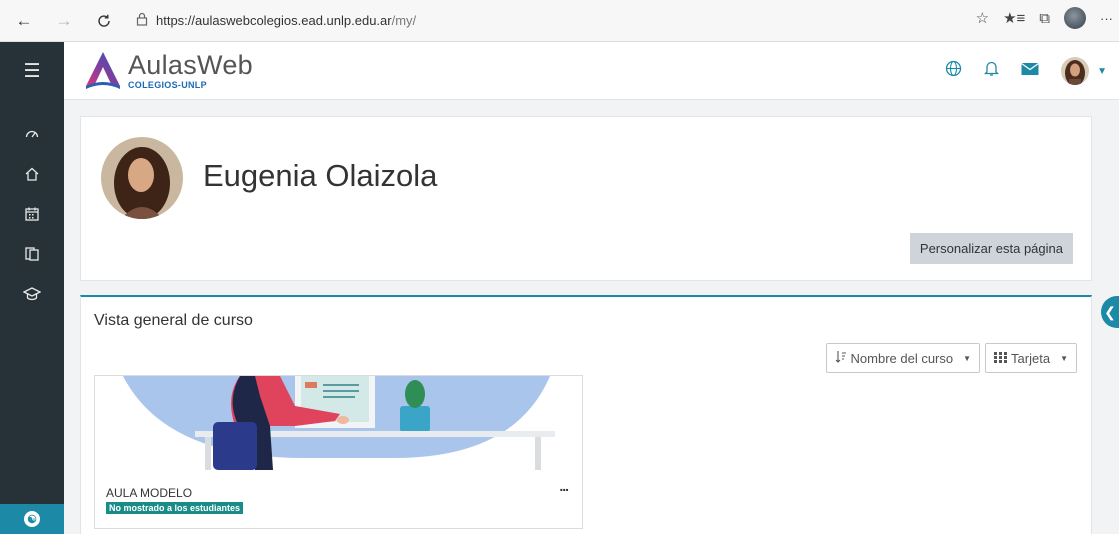  What do you see at coordinates (991, 248) in the screenshot?
I see `customize-page-button: Personalizar esta página` at bounding box center [991, 248].